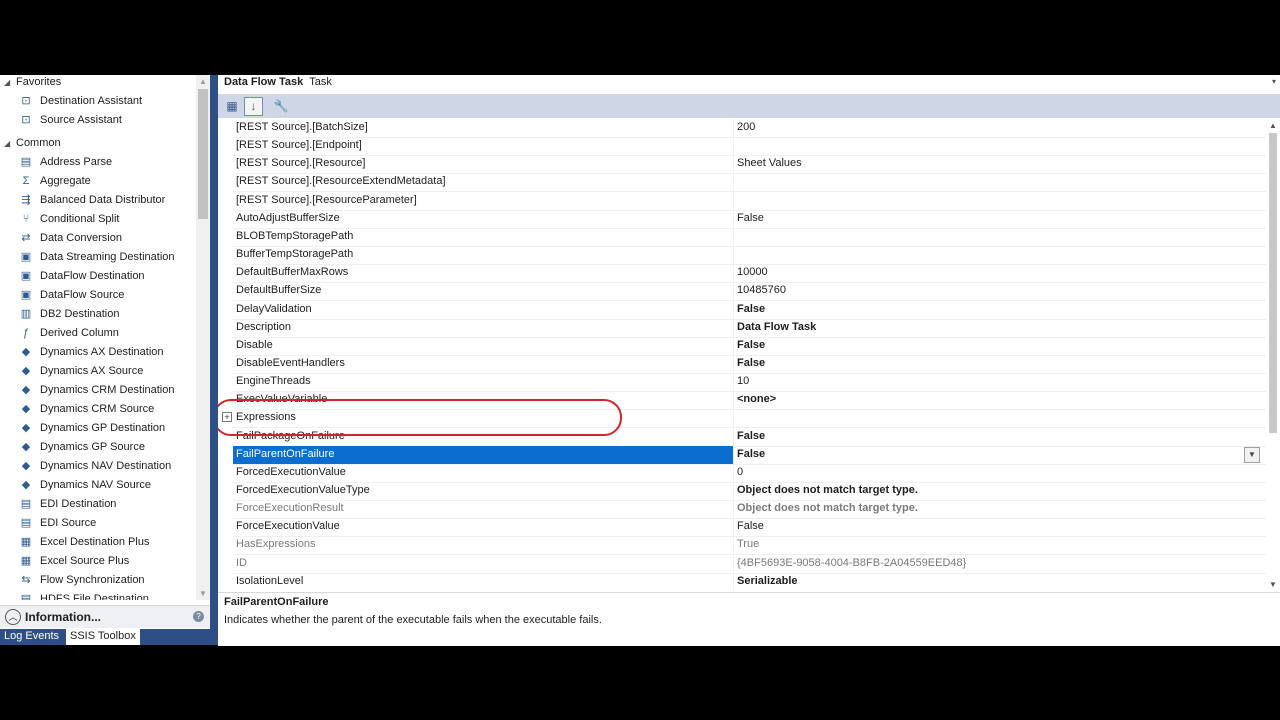 The height and width of the screenshot is (720, 1280). I want to click on help-icon: ?, so click(198, 616).